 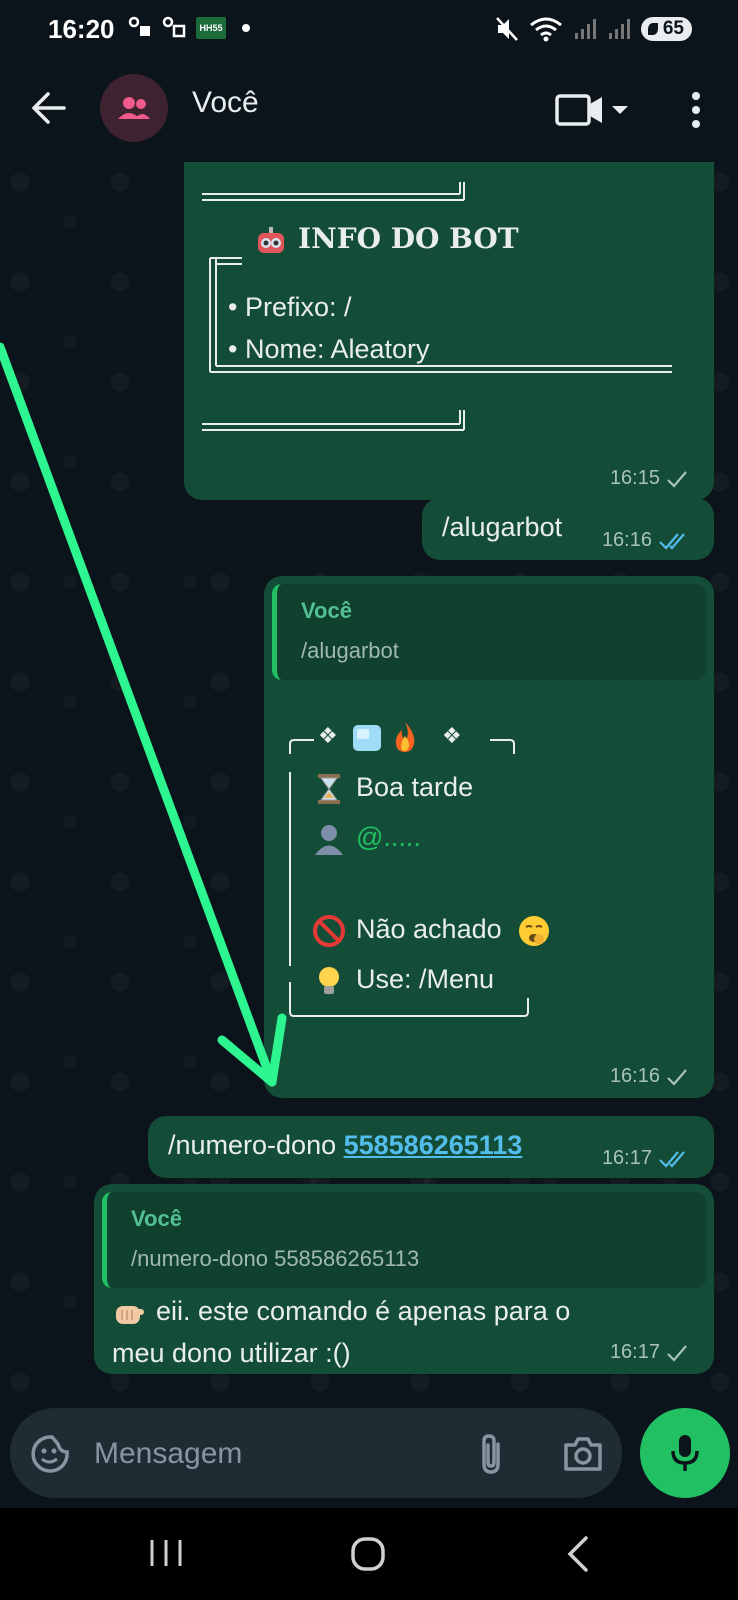 I want to click on back-arrow-icon, so click(x=48, y=108).